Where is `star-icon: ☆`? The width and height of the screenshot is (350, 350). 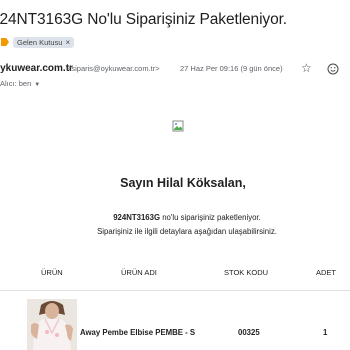
star-icon: ☆ is located at coordinates (306, 68).